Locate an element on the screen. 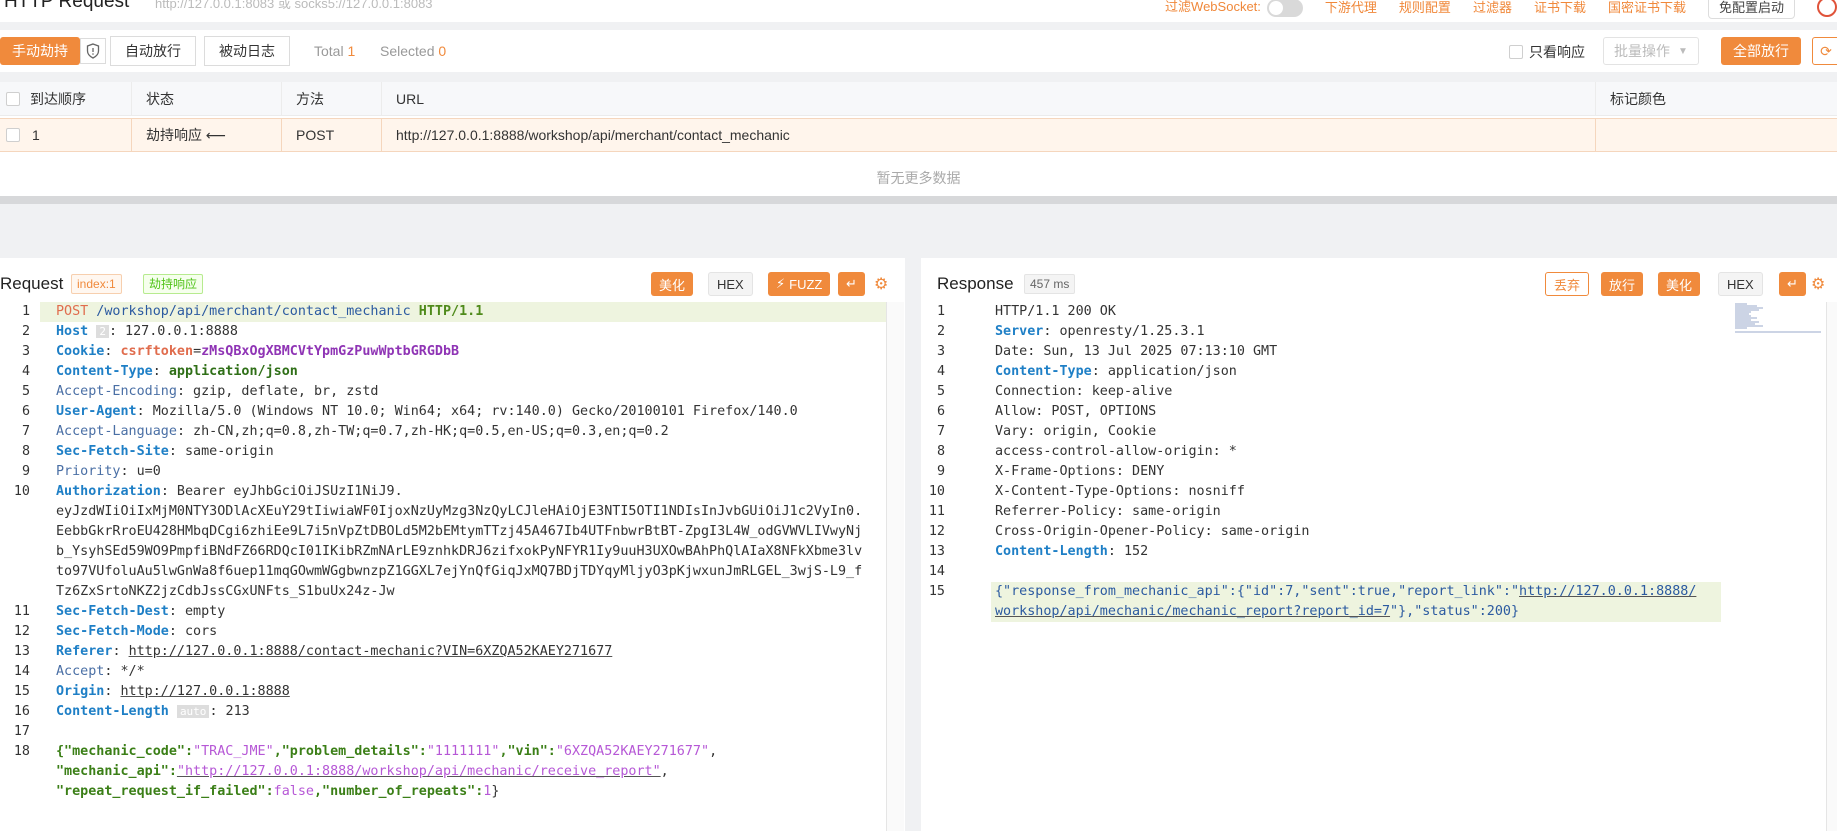 The image size is (1837, 831). request-title: Request is located at coordinates (32, 283).